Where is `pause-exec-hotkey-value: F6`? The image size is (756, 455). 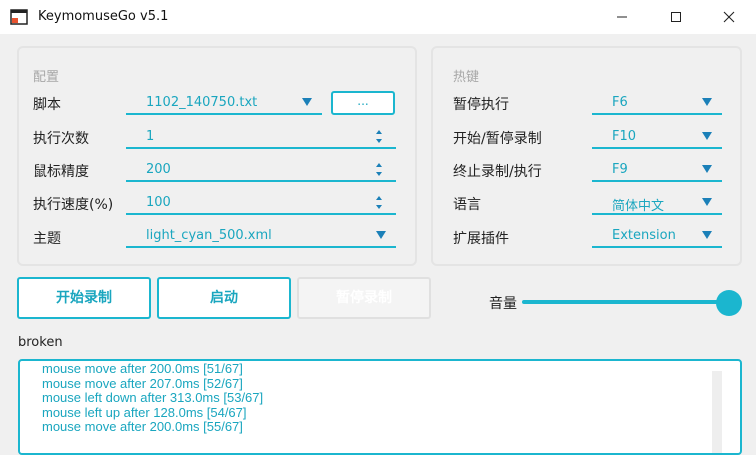
pause-exec-hotkey-value: F6 is located at coordinates (620, 102).